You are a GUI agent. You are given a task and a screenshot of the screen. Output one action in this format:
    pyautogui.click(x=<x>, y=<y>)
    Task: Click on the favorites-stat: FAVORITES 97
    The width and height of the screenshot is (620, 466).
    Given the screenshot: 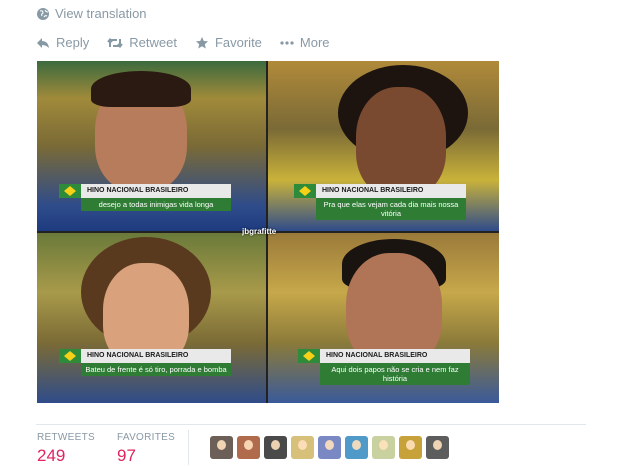 What is the action you would take?
    pyautogui.click(x=146, y=449)
    